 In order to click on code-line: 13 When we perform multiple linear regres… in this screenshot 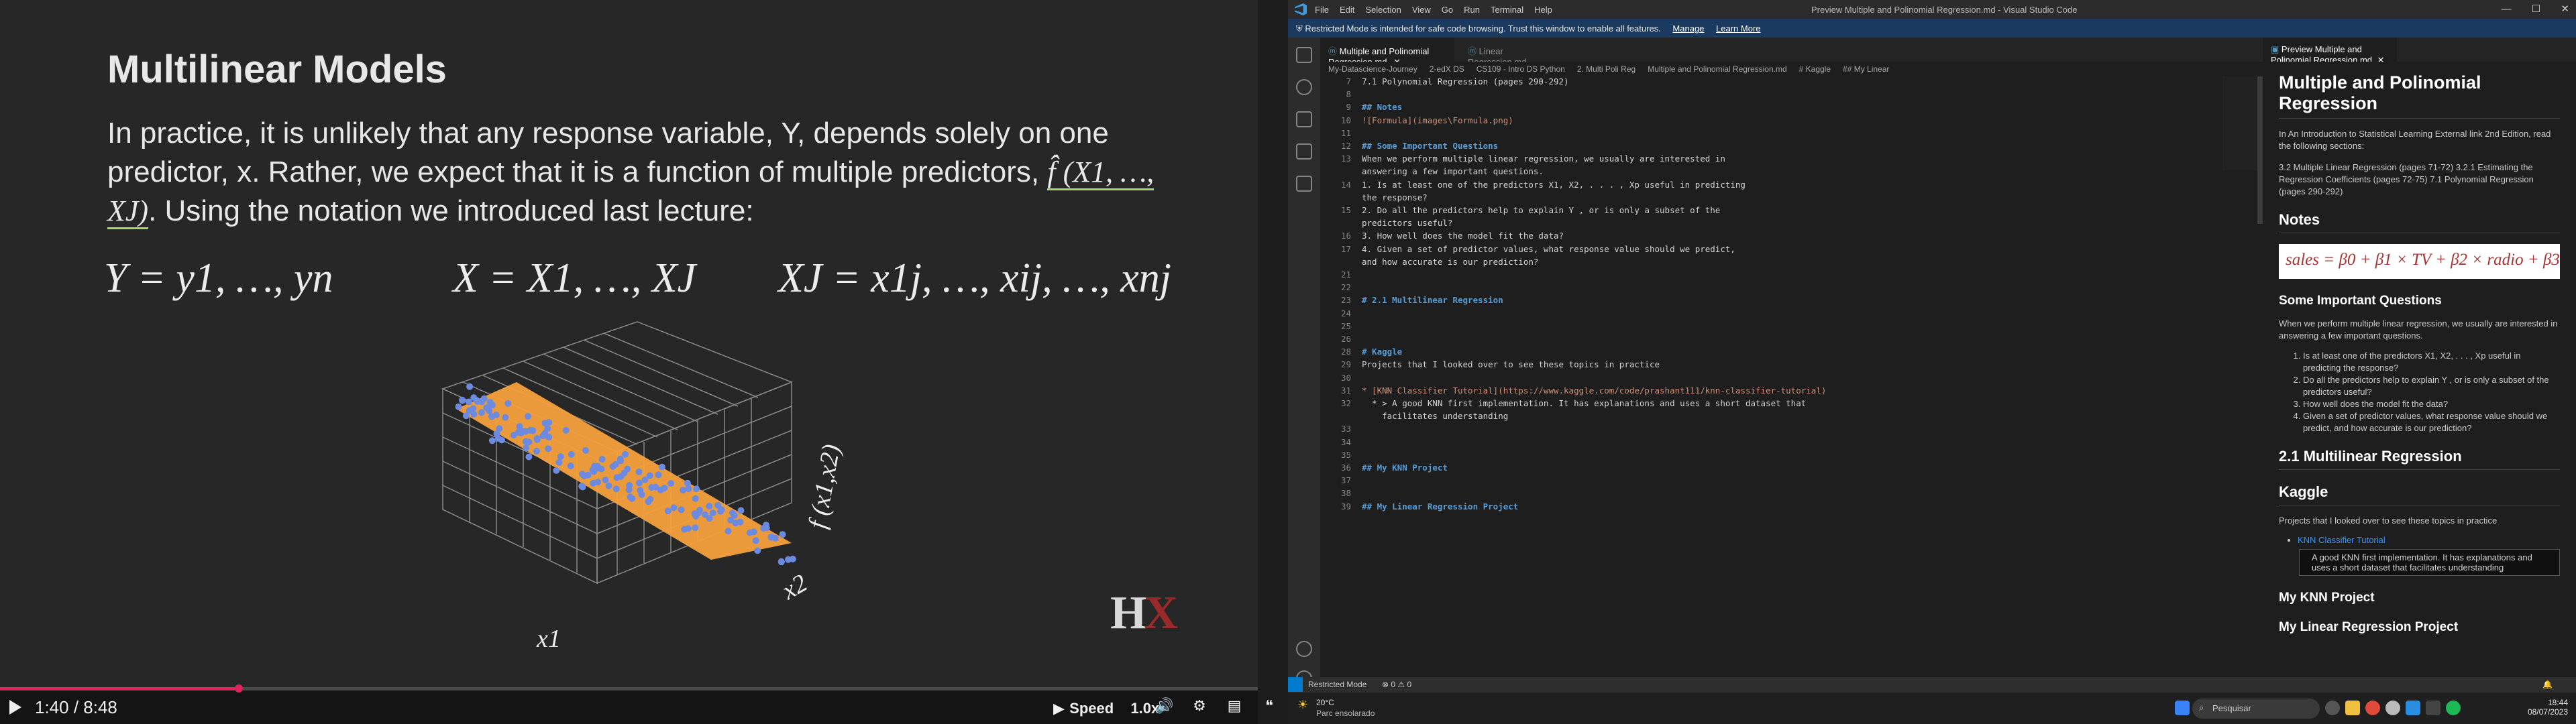, I will do `click(1522, 160)`.